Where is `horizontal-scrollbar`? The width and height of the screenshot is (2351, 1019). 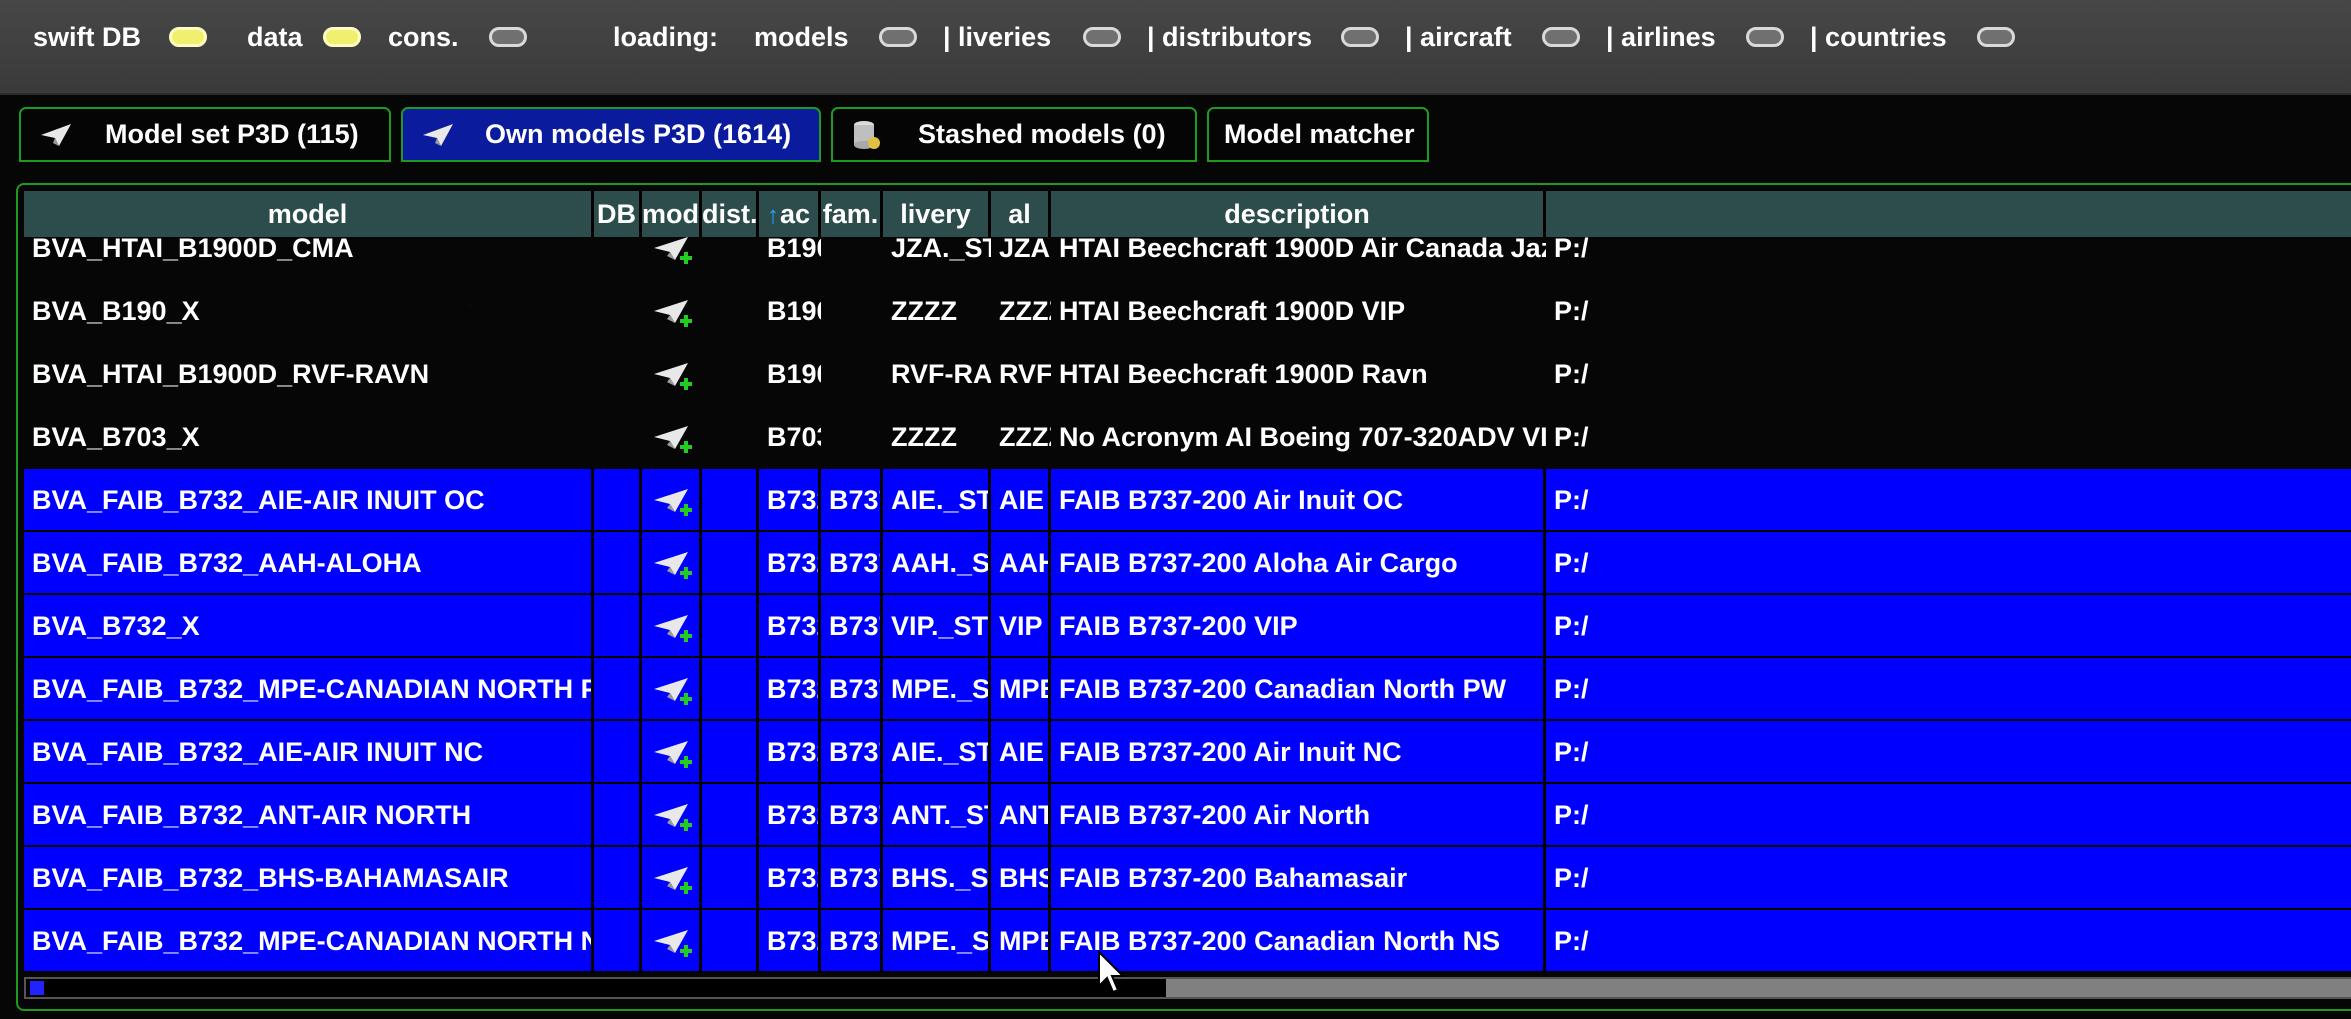
horizontal-scrollbar is located at coordinates (1187, 988).